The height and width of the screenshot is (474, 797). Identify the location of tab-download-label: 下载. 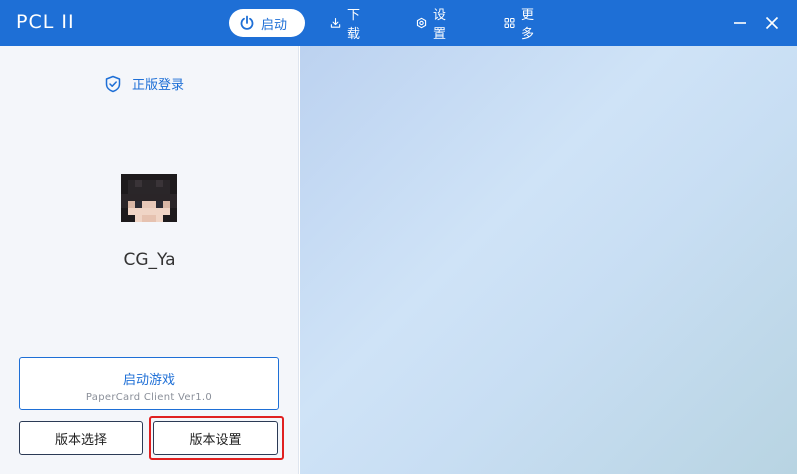
(354, 25).